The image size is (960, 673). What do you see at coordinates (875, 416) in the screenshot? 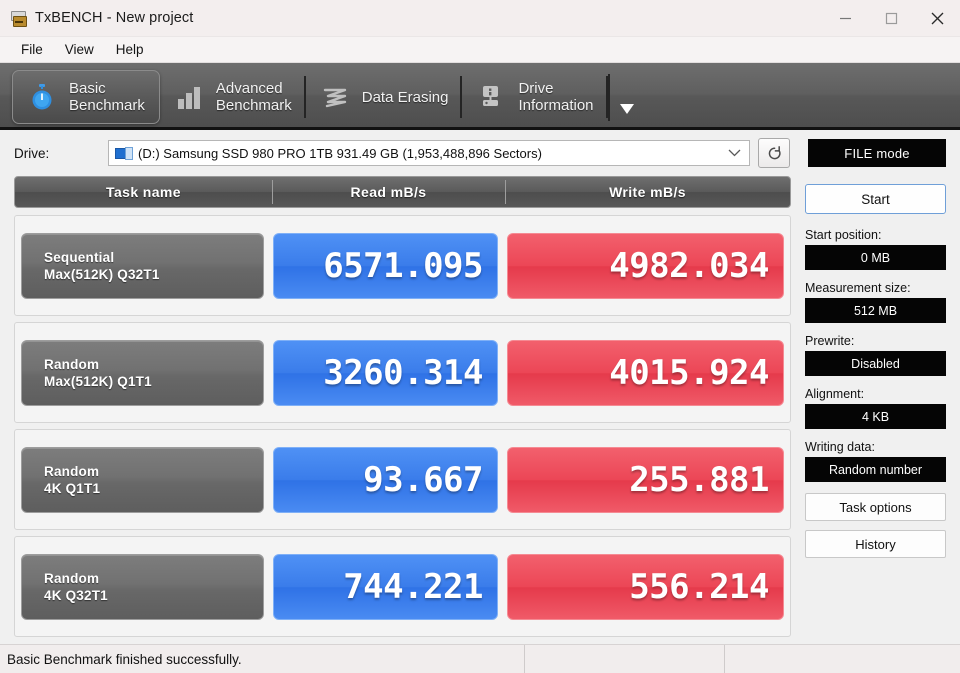
I see `alignment-value: 4 KB` at bounding box center [875, 416].